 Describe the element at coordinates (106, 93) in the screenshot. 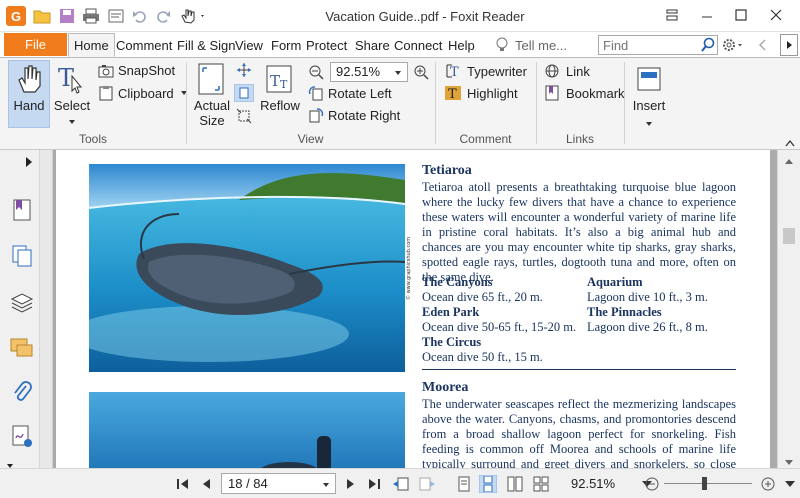

I see `clipboard-icon` at that location.